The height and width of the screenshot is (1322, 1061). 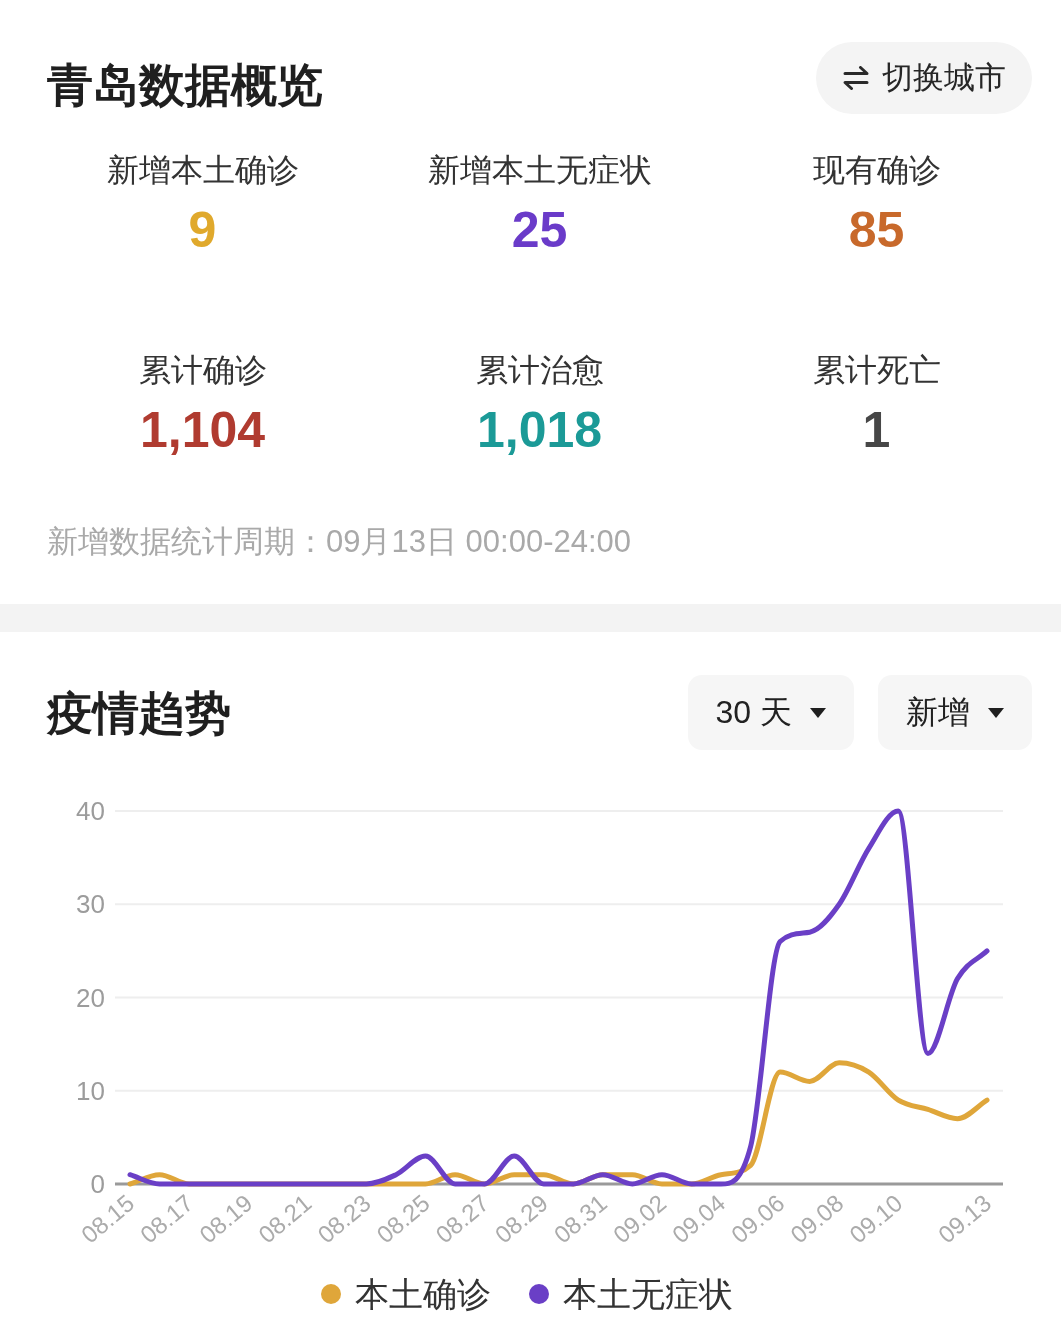 What do you see at coordinates (876, 370) in the screenshot?
I see `stat-label: 累计死亡` at bounding box center [876, 370].